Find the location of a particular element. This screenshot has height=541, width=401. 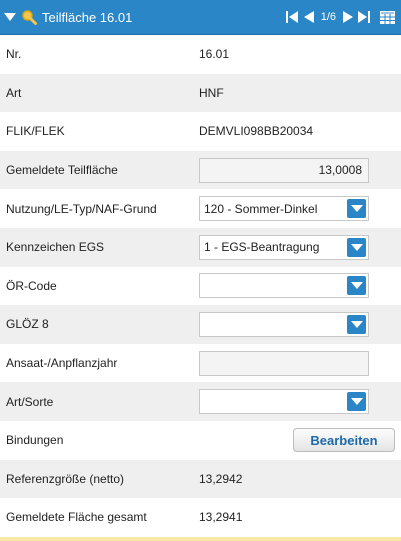

bindungen-label: Bindungen is located at coordinates (35, 440).